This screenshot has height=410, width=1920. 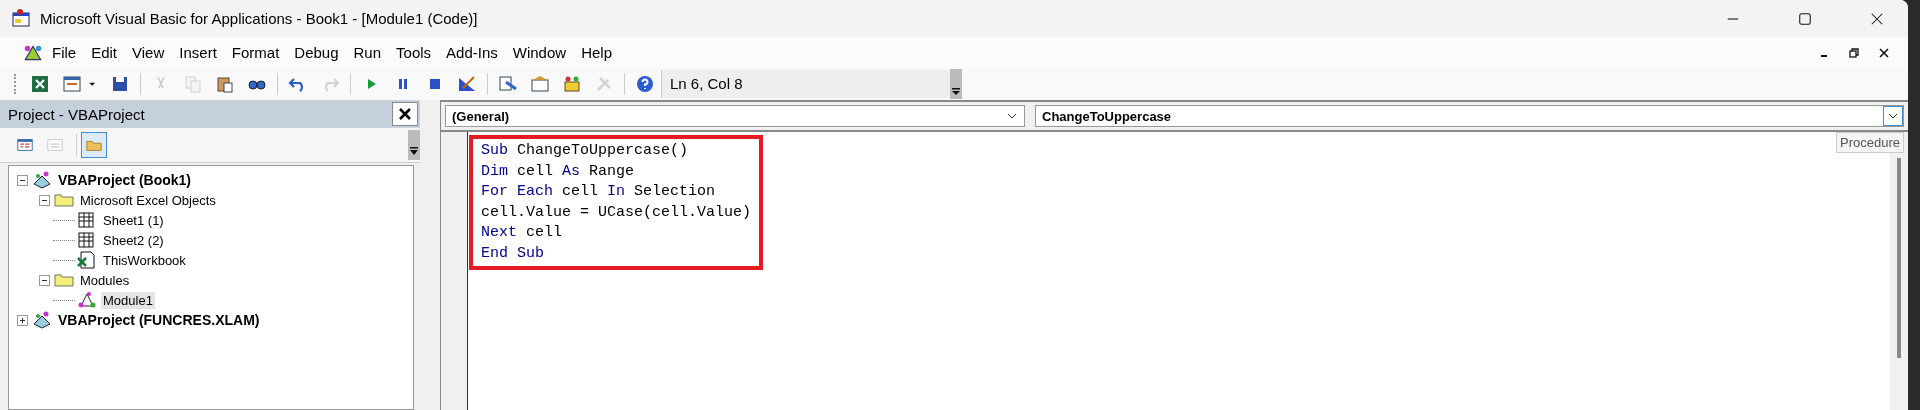 What do you see at coordinates (472, 52) in the screenshot?
I see `menu-item: Add-Ins` at bounding box center [472, 52].